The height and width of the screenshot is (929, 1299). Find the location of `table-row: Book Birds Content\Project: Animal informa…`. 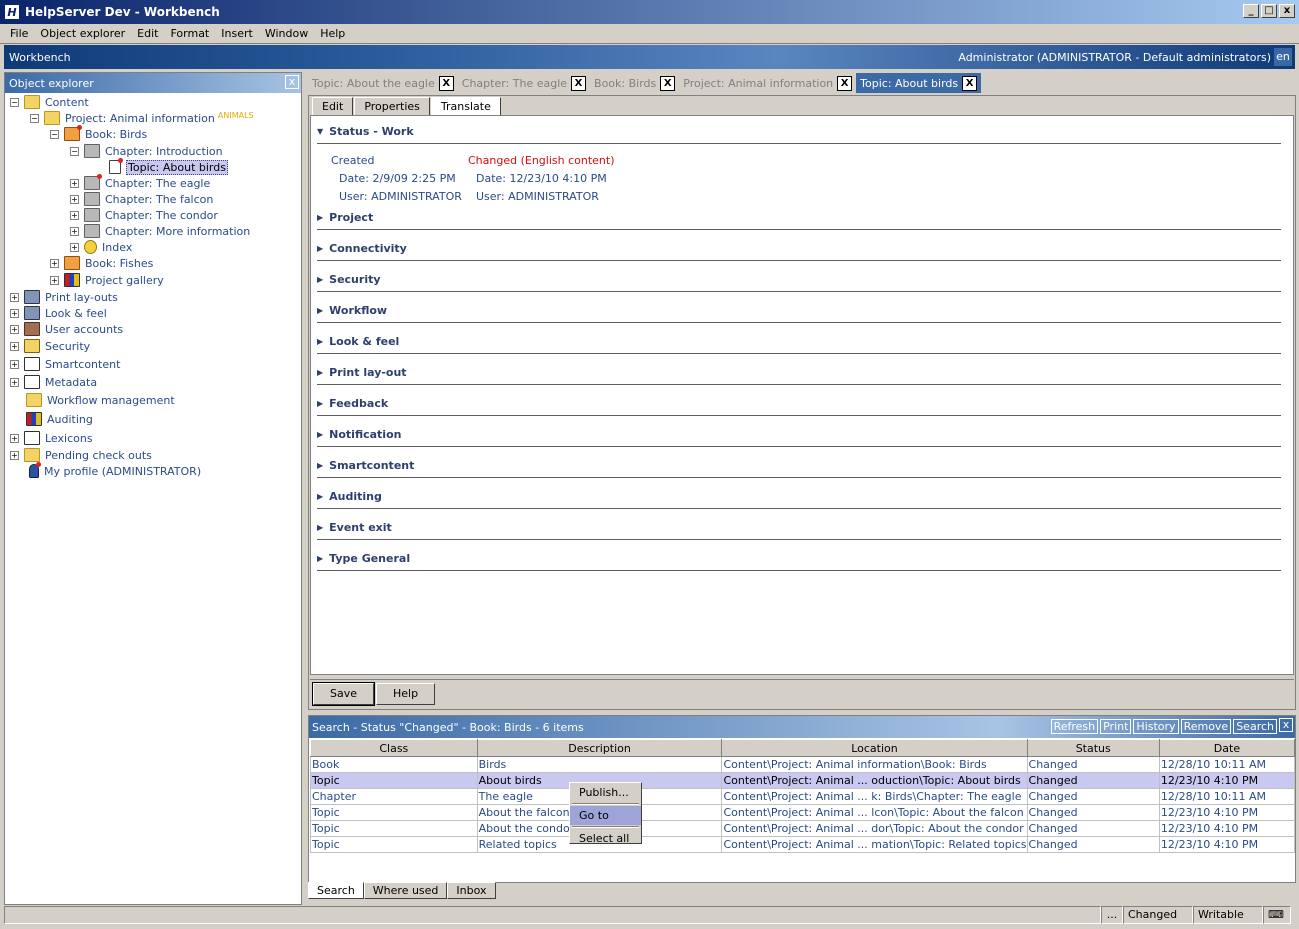

table-row: Book Birds Content\Project: Animal informa… is located at coordinates (803, 764).